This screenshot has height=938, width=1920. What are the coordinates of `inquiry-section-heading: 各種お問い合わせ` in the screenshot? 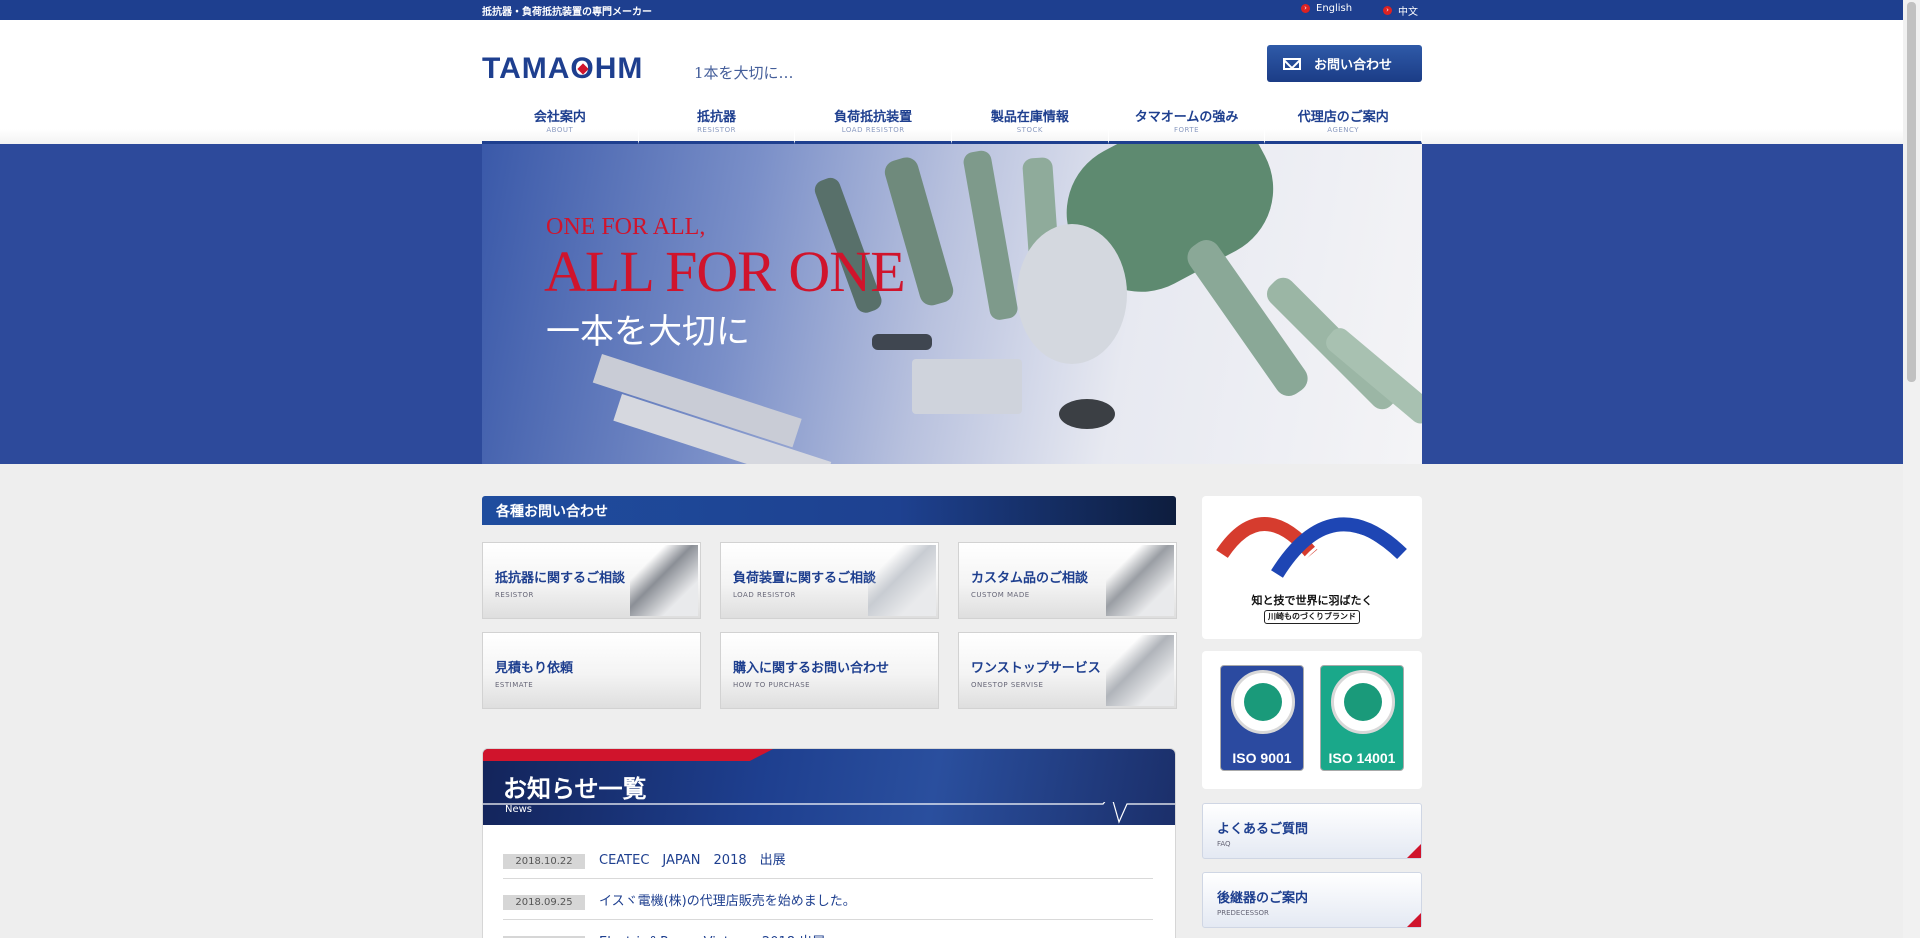 It's located at (829, 510).